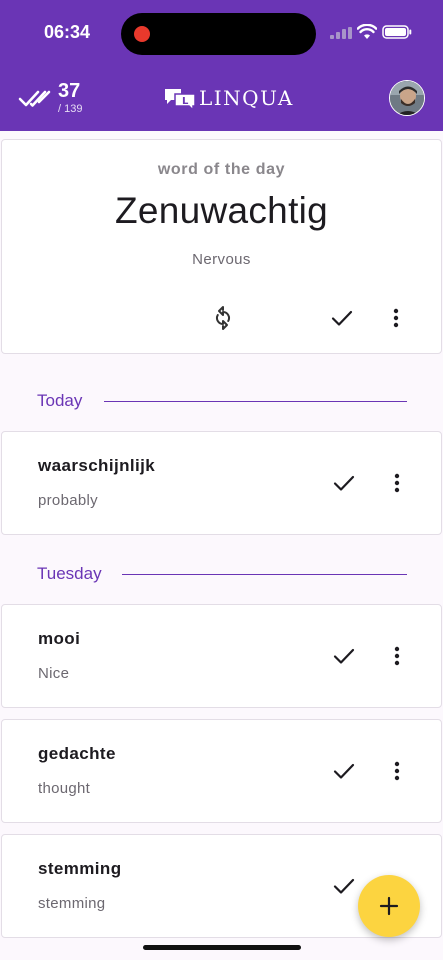 The height and width of the screenshot is (960, 443). What do you see at coordinates (222, 947) in the screenshot?
I see `home-indicator` at bounding box center [222, 947].